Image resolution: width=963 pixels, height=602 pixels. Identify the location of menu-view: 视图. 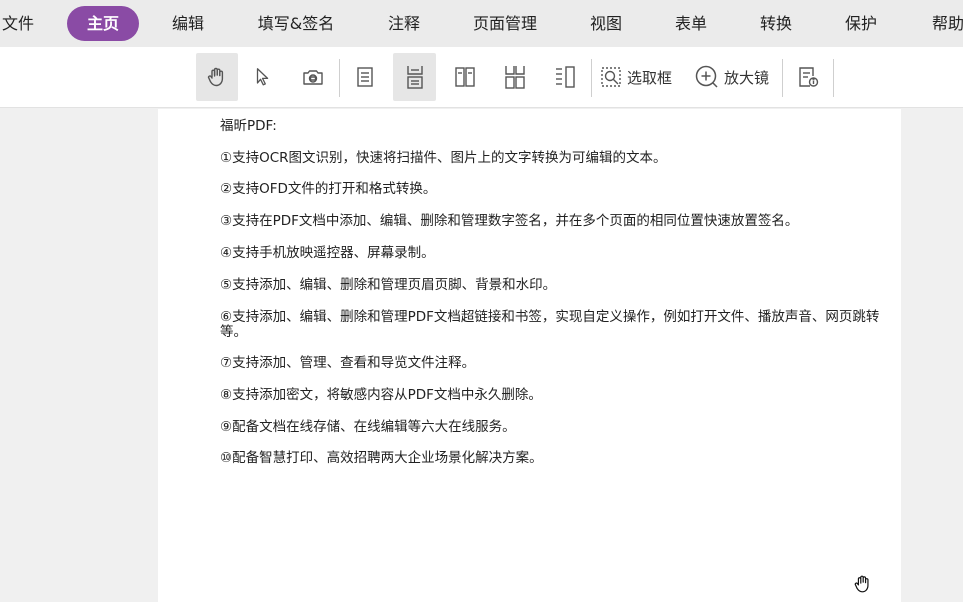
(606, 23).